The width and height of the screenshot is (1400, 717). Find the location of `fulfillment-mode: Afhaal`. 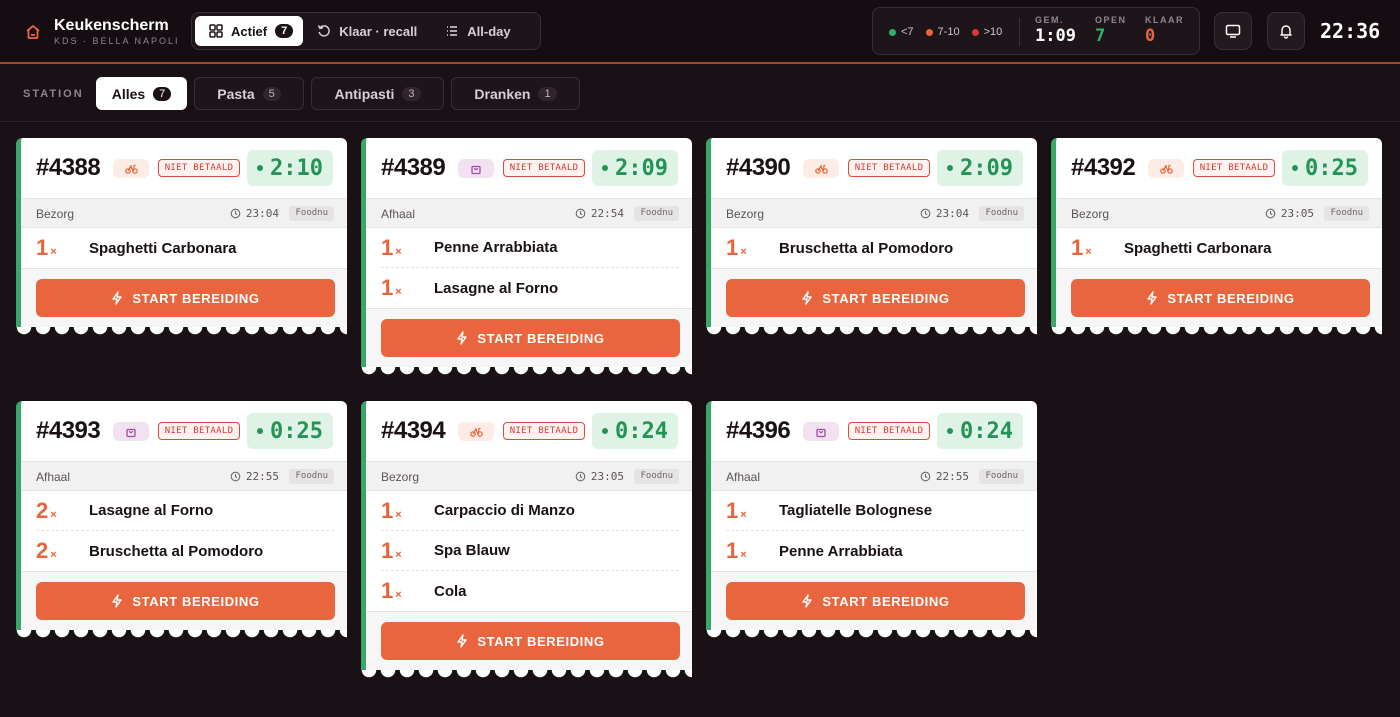

fulfillment-mode: Afhaal is located at coordinates (53, 477).